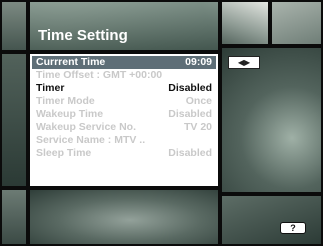 This screenshot has height=246, width=323. I want to click on row-label: Wakeup Time, so click(70, 114).